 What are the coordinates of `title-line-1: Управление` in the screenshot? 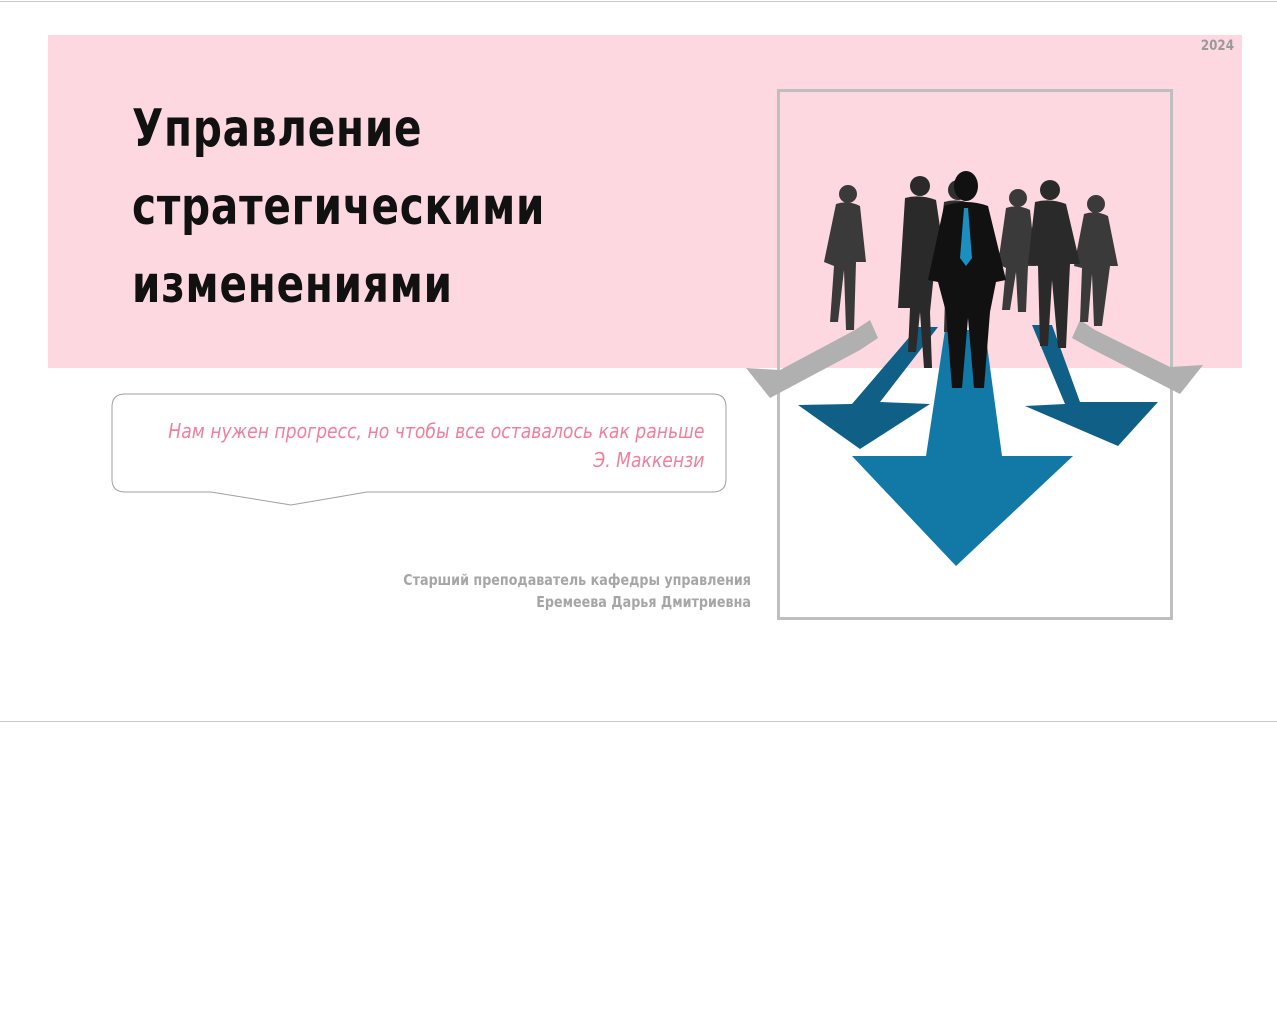 It's located at (277, 129).